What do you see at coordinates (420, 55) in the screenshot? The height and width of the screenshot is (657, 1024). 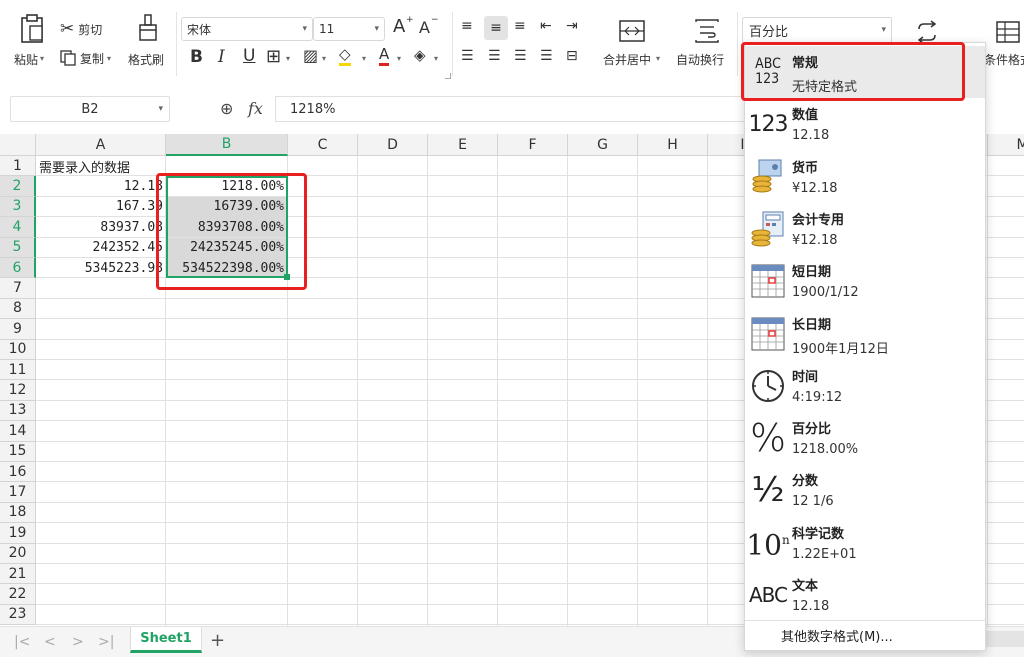 I see `eraser-icon: ◈` at bounding box center [420, 55].